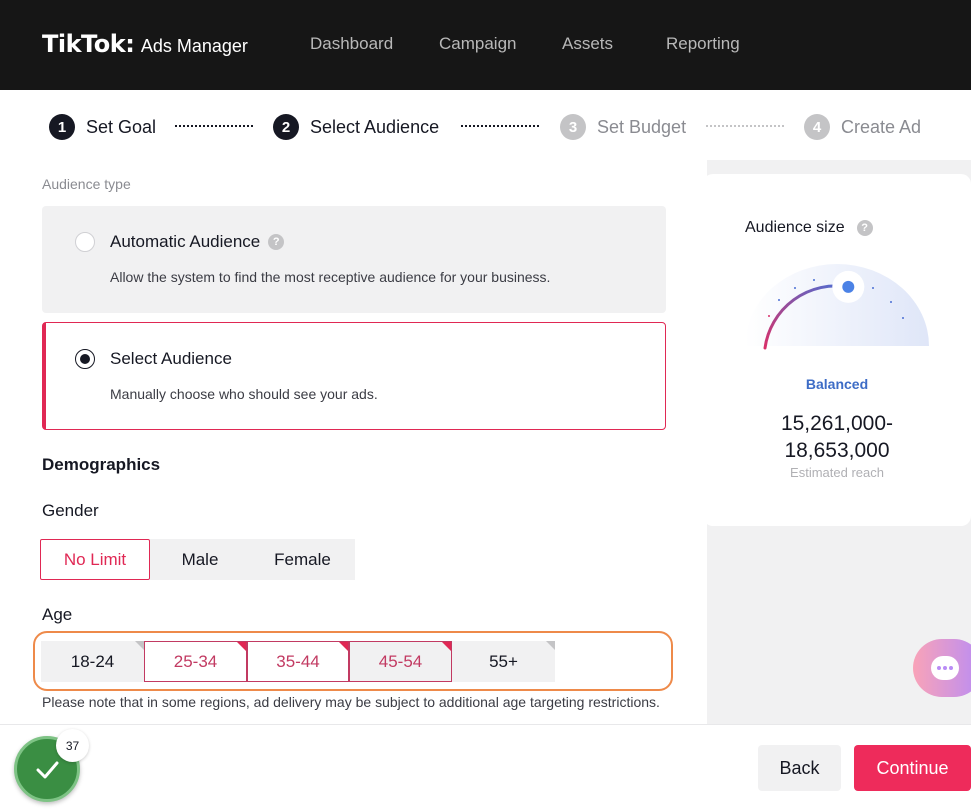  What do you see at coordinates (102, 127) in the screenshot?
I see `step-set-goal: 1 Set Goal` at bounding box center [102, 127].